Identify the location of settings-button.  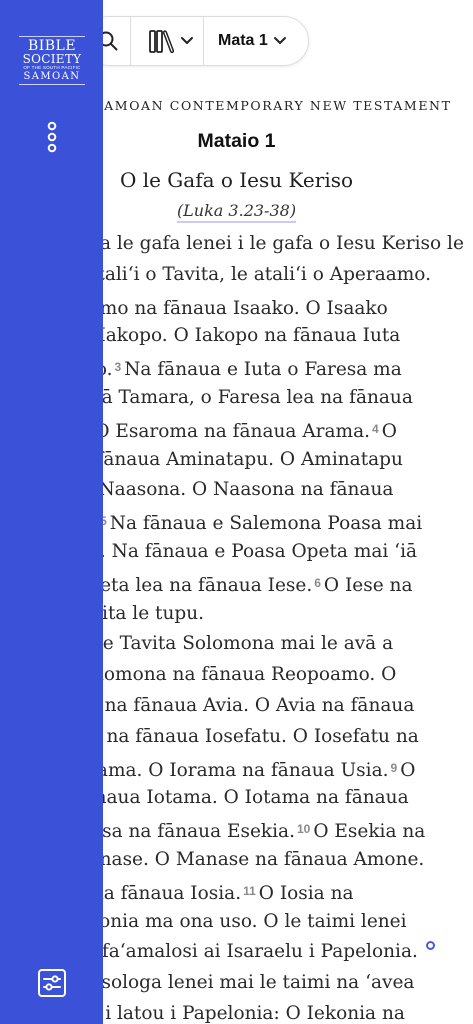
(52, 983).